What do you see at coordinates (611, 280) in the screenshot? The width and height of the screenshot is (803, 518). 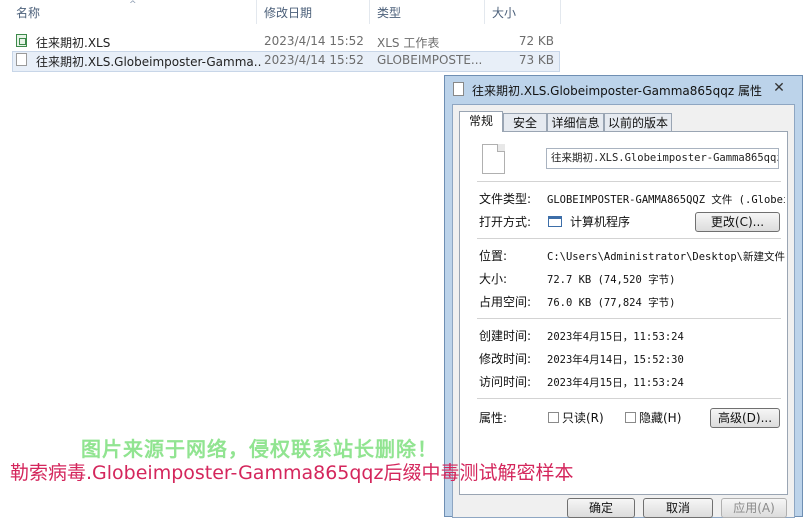 I see `size-value: 72.7 KB (74,520 字节)` at bounding box center [611, 280].